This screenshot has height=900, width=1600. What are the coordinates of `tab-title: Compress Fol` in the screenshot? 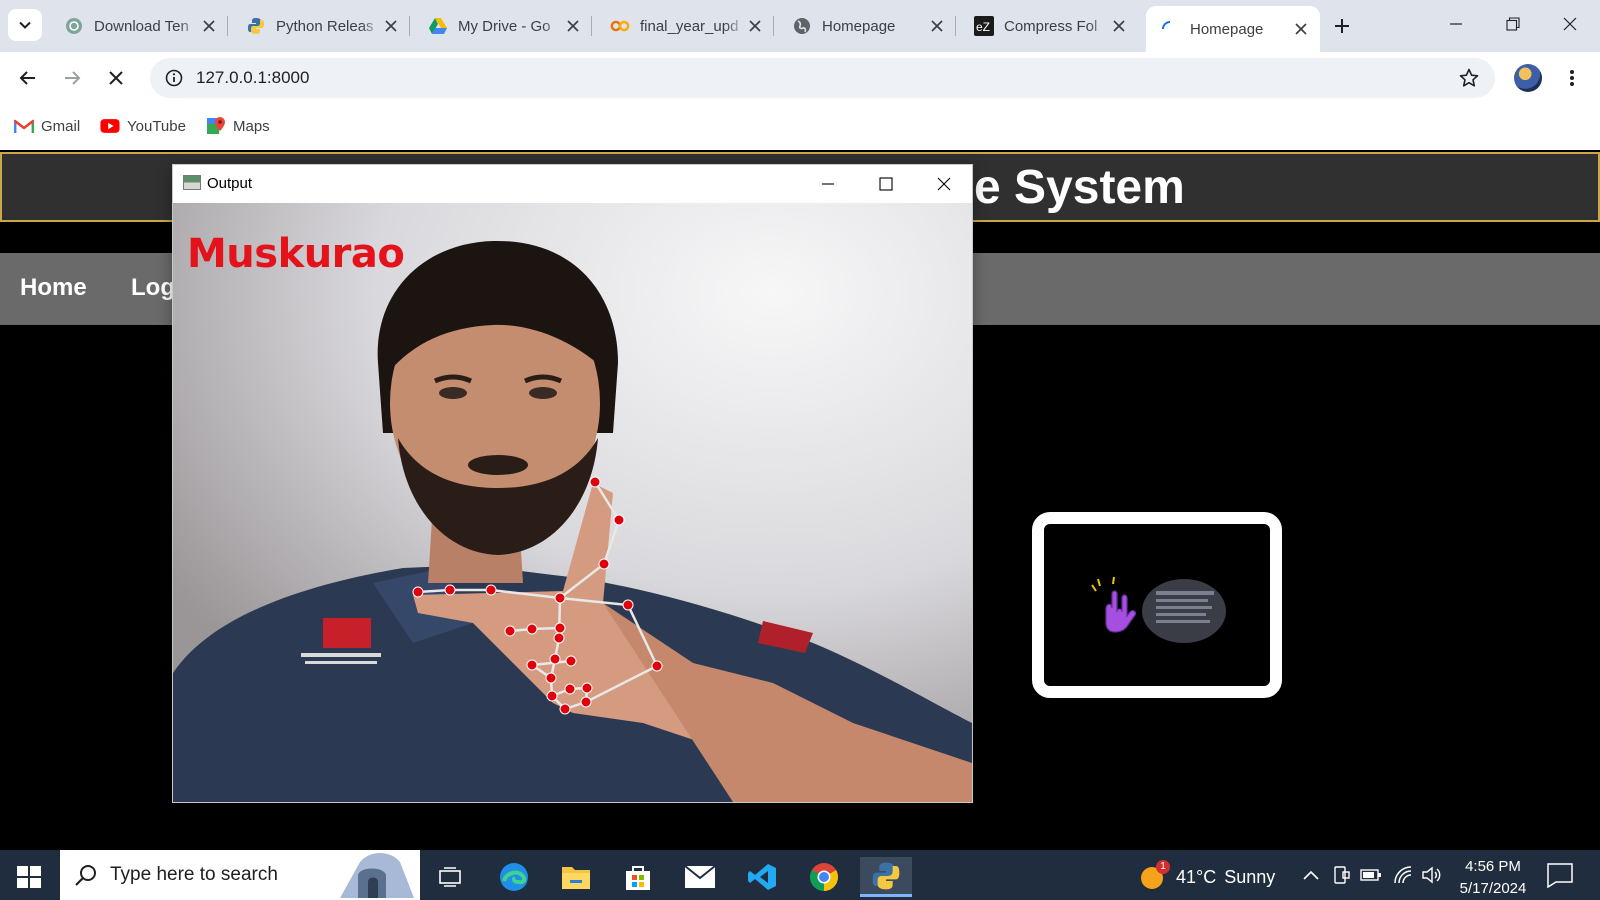 It's located at (1051, 26).